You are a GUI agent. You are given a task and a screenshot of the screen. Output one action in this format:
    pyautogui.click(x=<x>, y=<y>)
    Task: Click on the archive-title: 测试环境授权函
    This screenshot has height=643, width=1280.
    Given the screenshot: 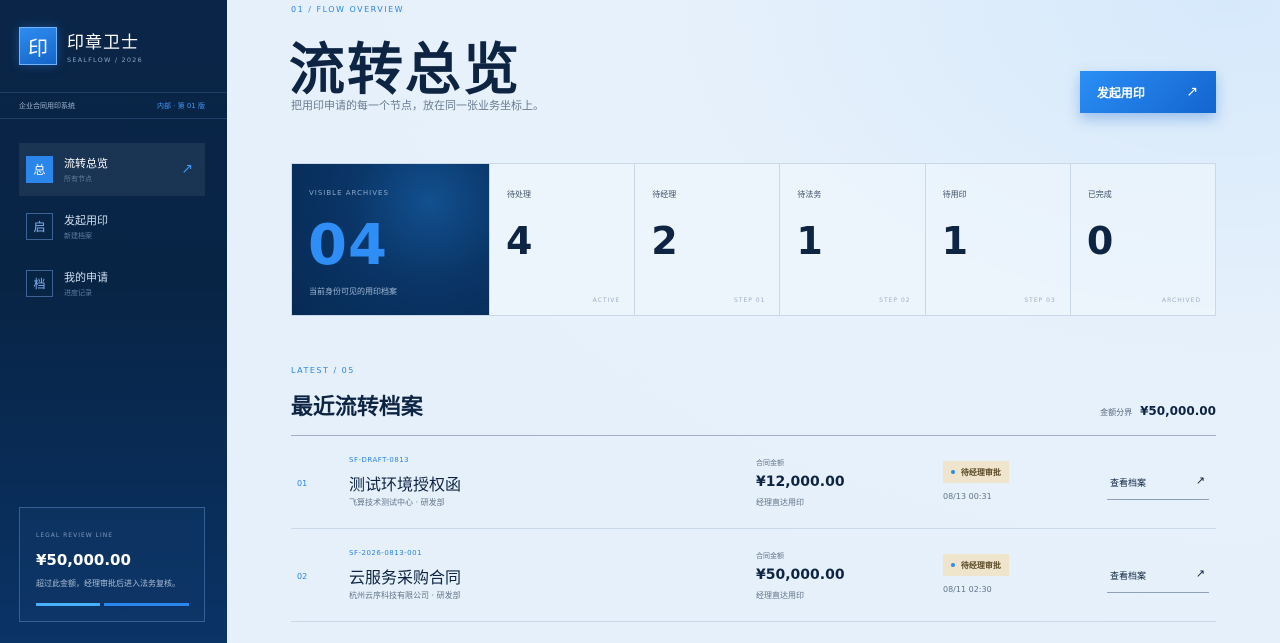 What is the action you would take?
    pyautogui.click(x=405, y=484)
    